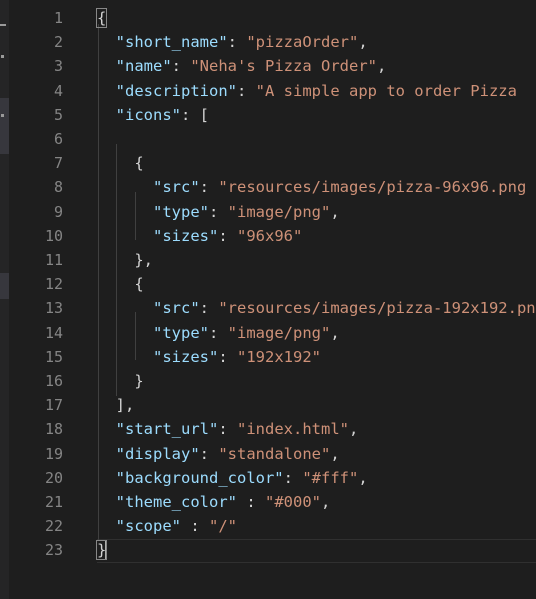 This screenshot has height=599, width=536. What do you see at coordinates (214, 502) in the screenshot?
I see `code-line: "theme_color" : "#000",` at bounding box center [214, 502].